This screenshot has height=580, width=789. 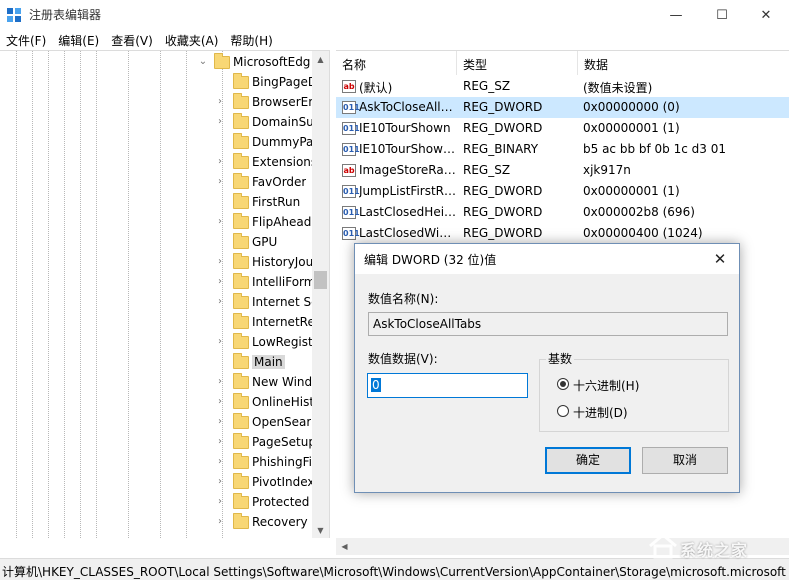 I want to click on column-header-type: 类型, so click(x=517, y=63).